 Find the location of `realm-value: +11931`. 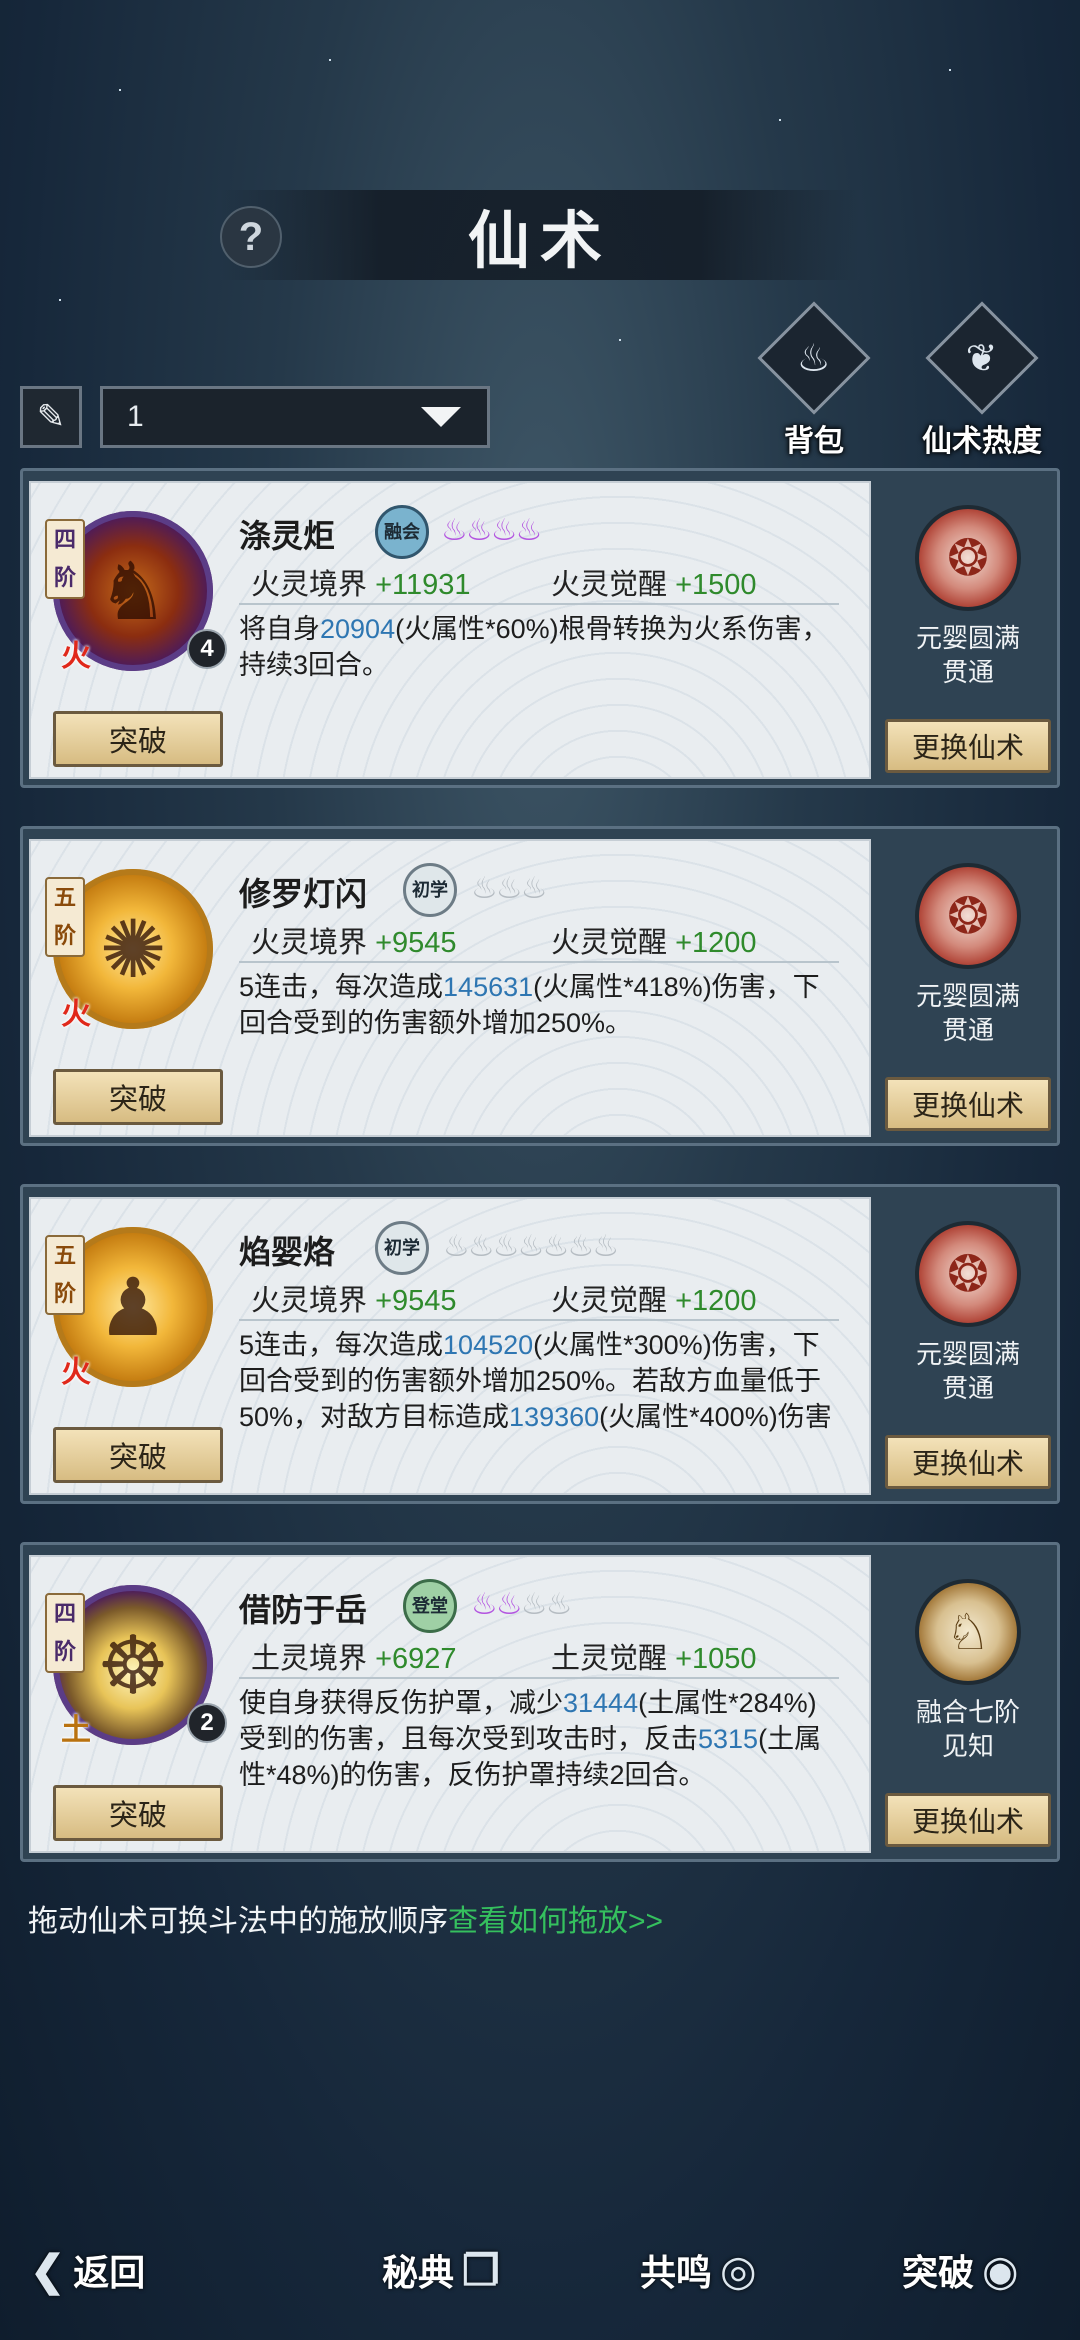

realm-value: +11931 is located at coordinates (423, 585).